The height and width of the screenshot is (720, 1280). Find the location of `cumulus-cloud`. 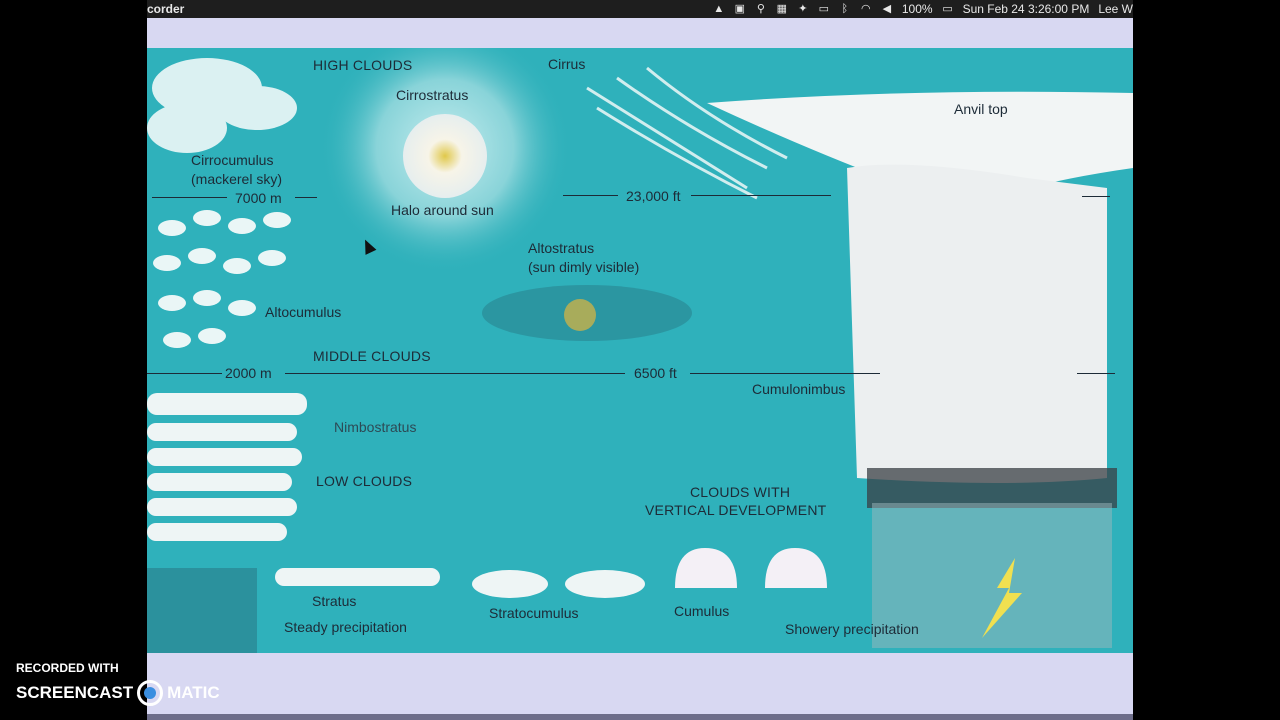

cumulus-cloud is located at coordinates (751, 568).